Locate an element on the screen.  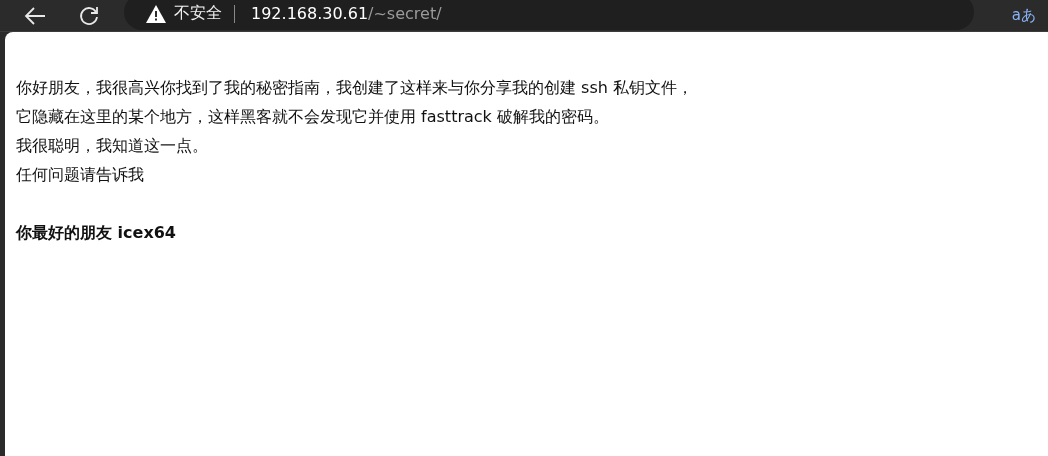
back-icon is located at coordinates (35, 15).